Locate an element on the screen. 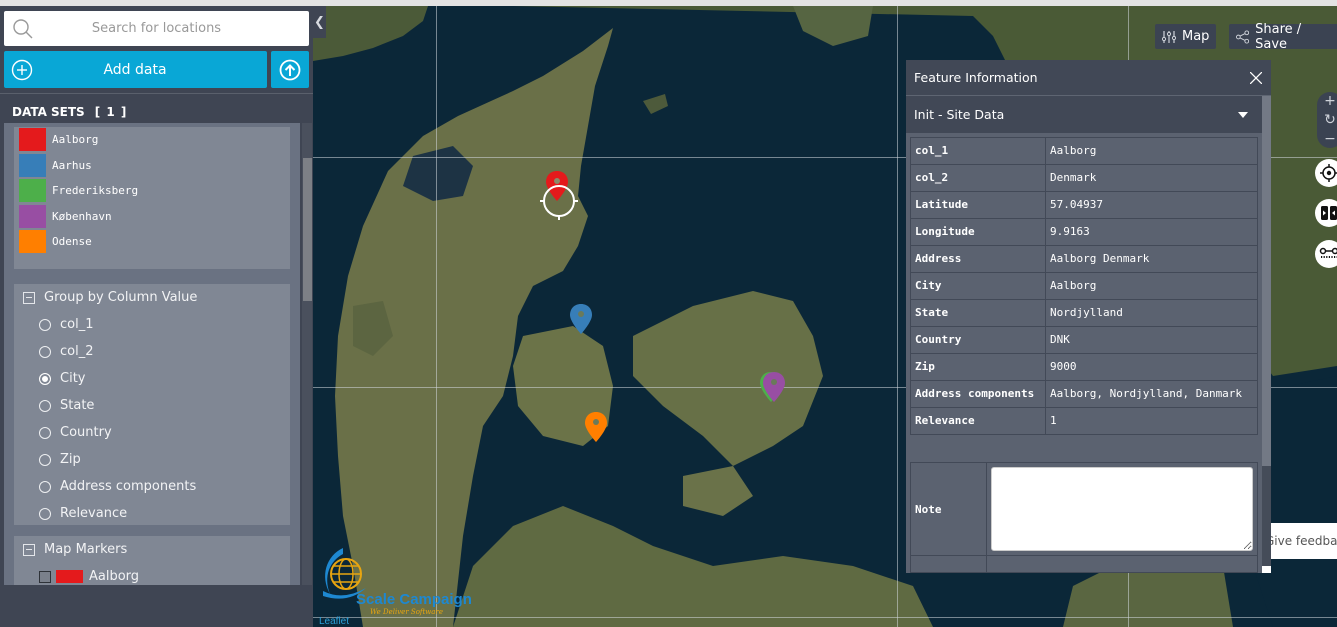 The width and height of the screenshot is (1337, 627). datasets-title: DATA SETS is located at coordinates (48, 111).